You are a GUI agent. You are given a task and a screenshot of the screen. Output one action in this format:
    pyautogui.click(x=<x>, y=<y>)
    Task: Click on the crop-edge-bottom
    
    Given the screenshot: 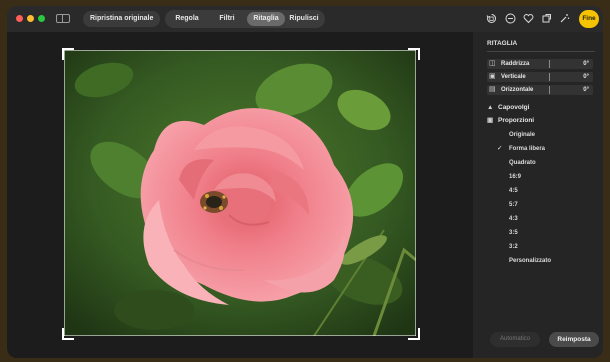 What is the action you would take?
    pyautogui.click(x=240, y=335)
    